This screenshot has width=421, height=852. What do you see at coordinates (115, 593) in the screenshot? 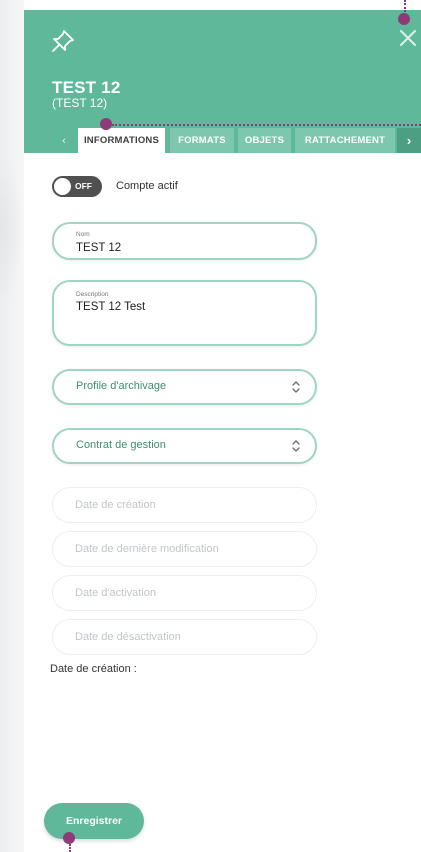
I see `date-activation-placeholder: Date d'activation` at bounding box center [115, 593].